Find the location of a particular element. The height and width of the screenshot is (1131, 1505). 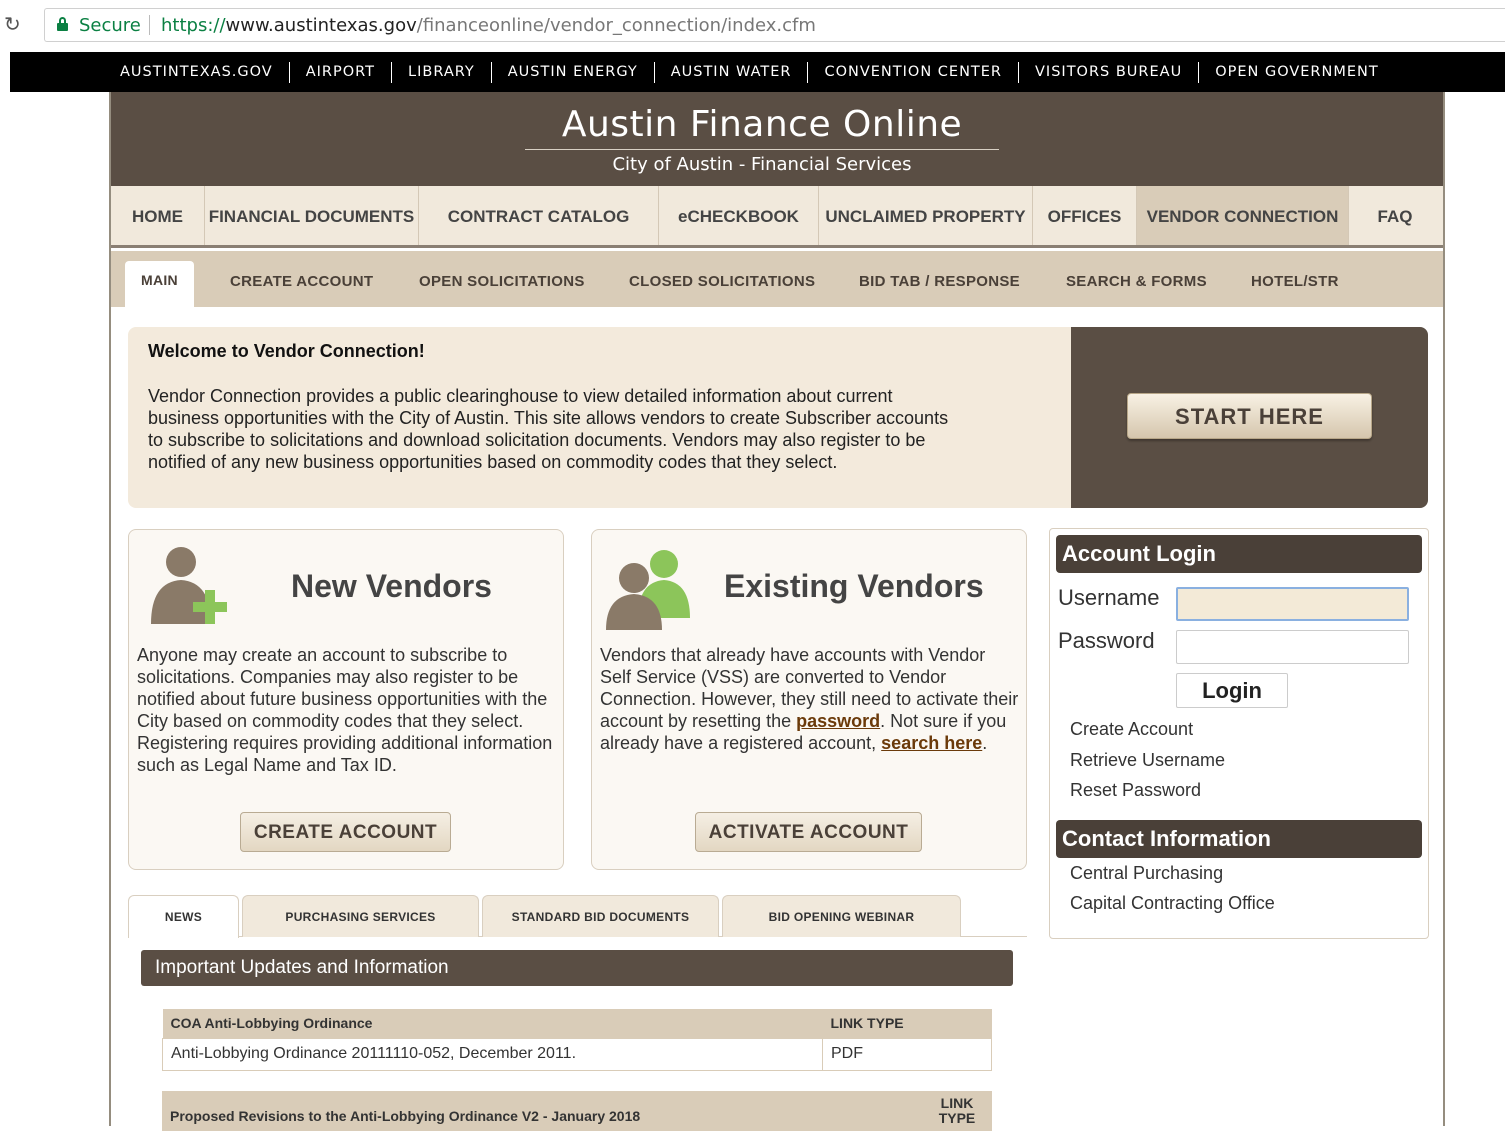

password-link: password is located at coordinates (838, 721).